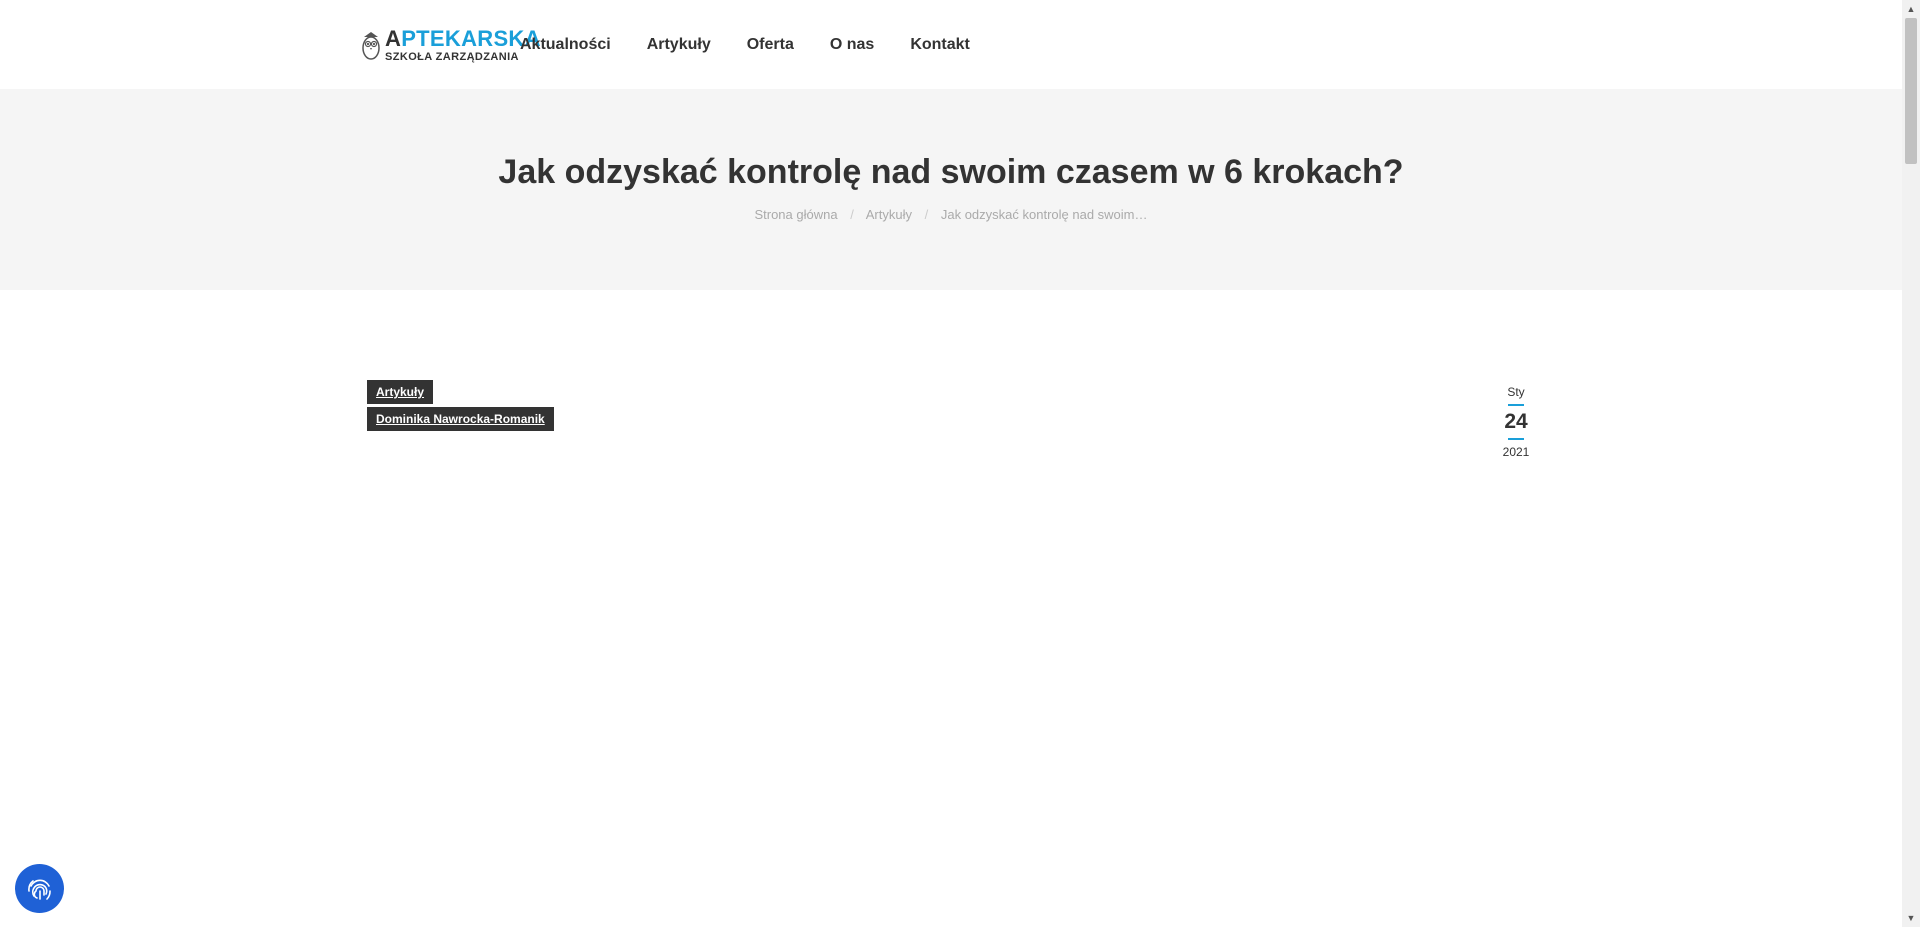 This screenshot has height=927, width=1920. Describe the element at coordinates (1516, 452) in the screenshot. I see `date-year: 2021` at that location.